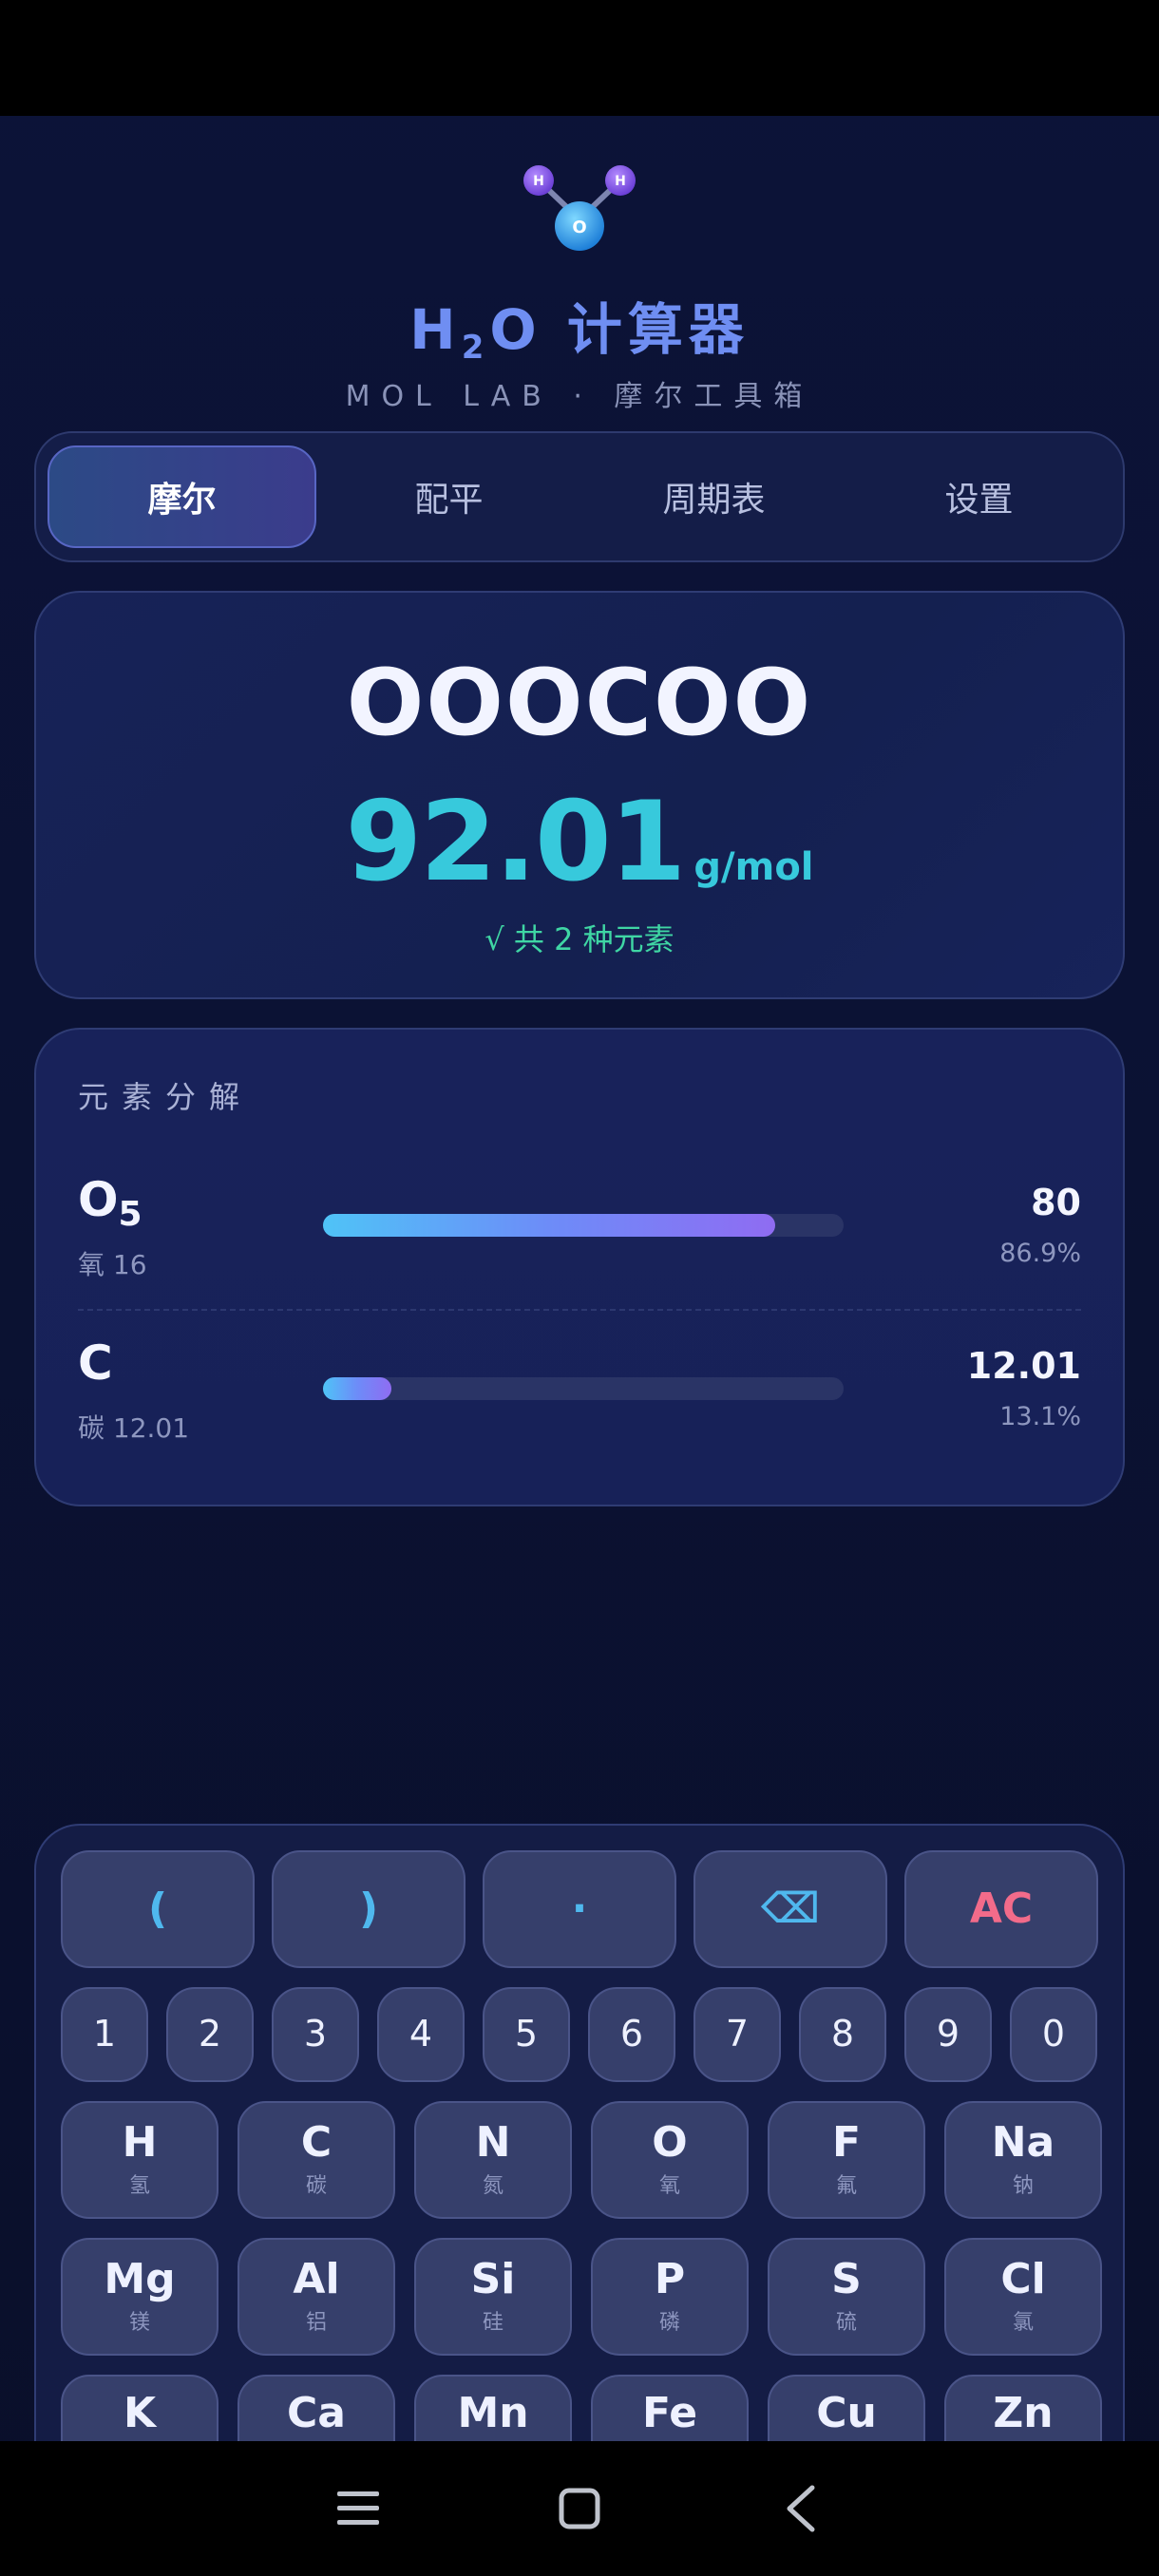 This screenshot has height=2576, width=1159. What do you see at coordinates (579, 396) in the screenshot?
I see `app-subtitle: MOL LAB · 摩尔工具箱` at bounding box center [579, 396].